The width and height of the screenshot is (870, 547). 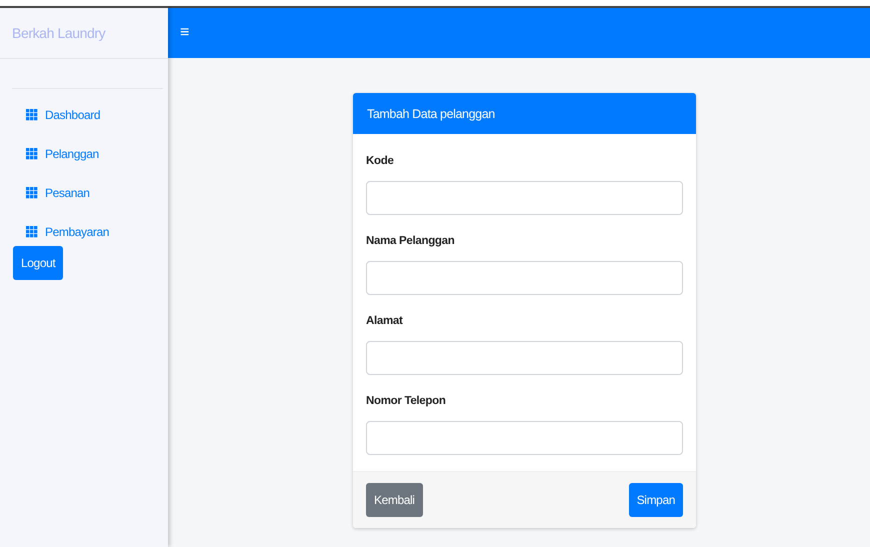 What do you see at coordinates (97, 115) in the screenshot?
I see `sidebar-item: Dashboard` at bounding box center [97, 115].